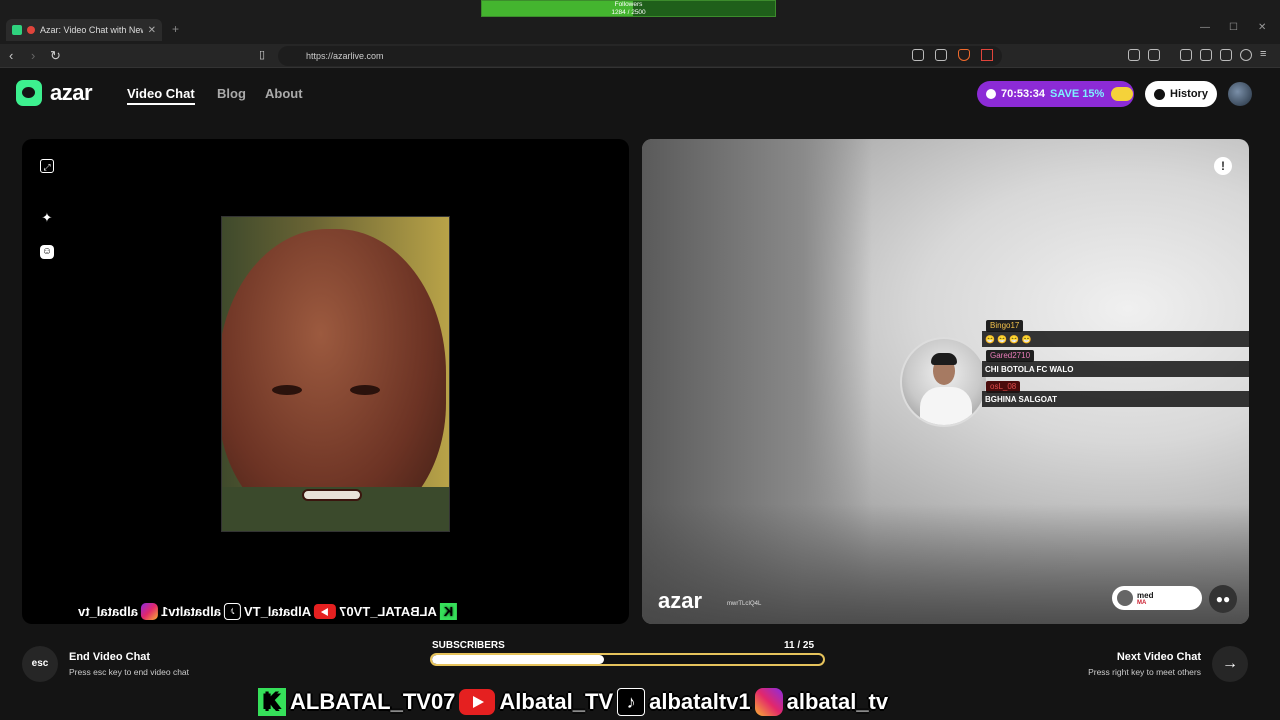  I want to click on extensions-icon, so click(1134, 55).